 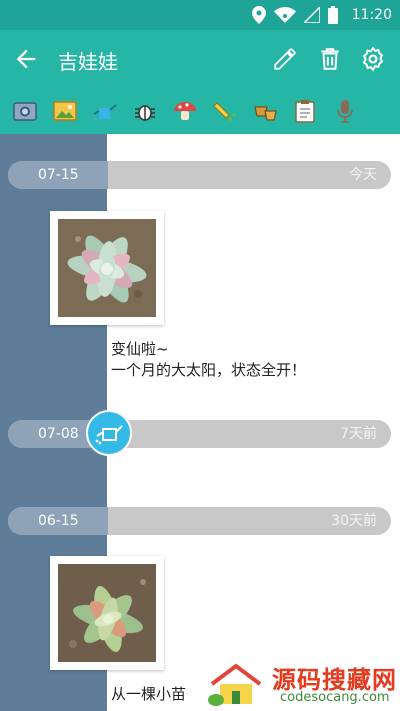 What do you see at coordinates (363, 175) in the screenshot?
I see `entry-relative-time: 今天` at bounding box center [363, 175].